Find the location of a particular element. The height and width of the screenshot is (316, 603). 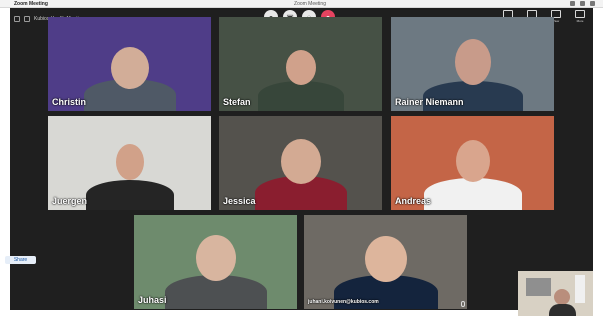

participant-tile-stefan: Stefan is located at coordinates (300, 64).